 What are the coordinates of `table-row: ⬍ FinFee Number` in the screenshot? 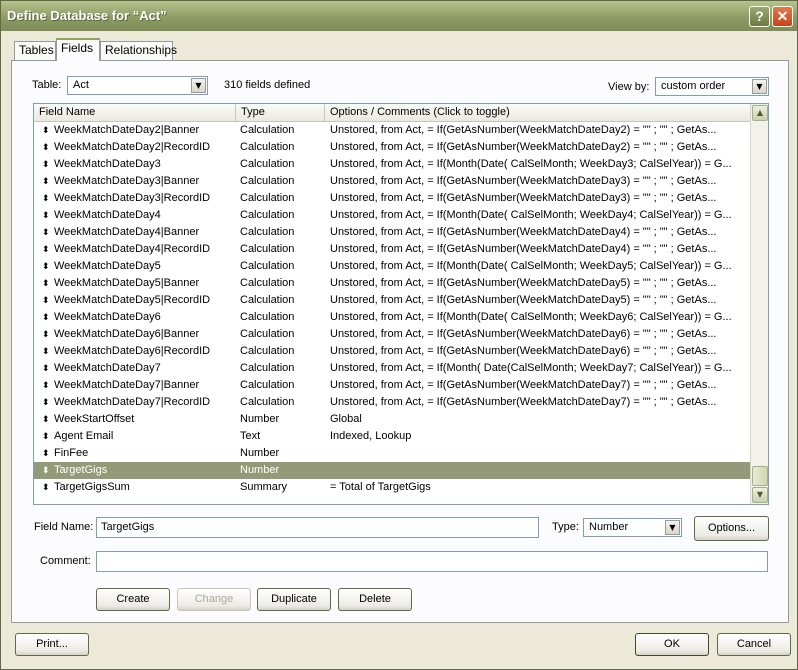 It's located at (392, 453).